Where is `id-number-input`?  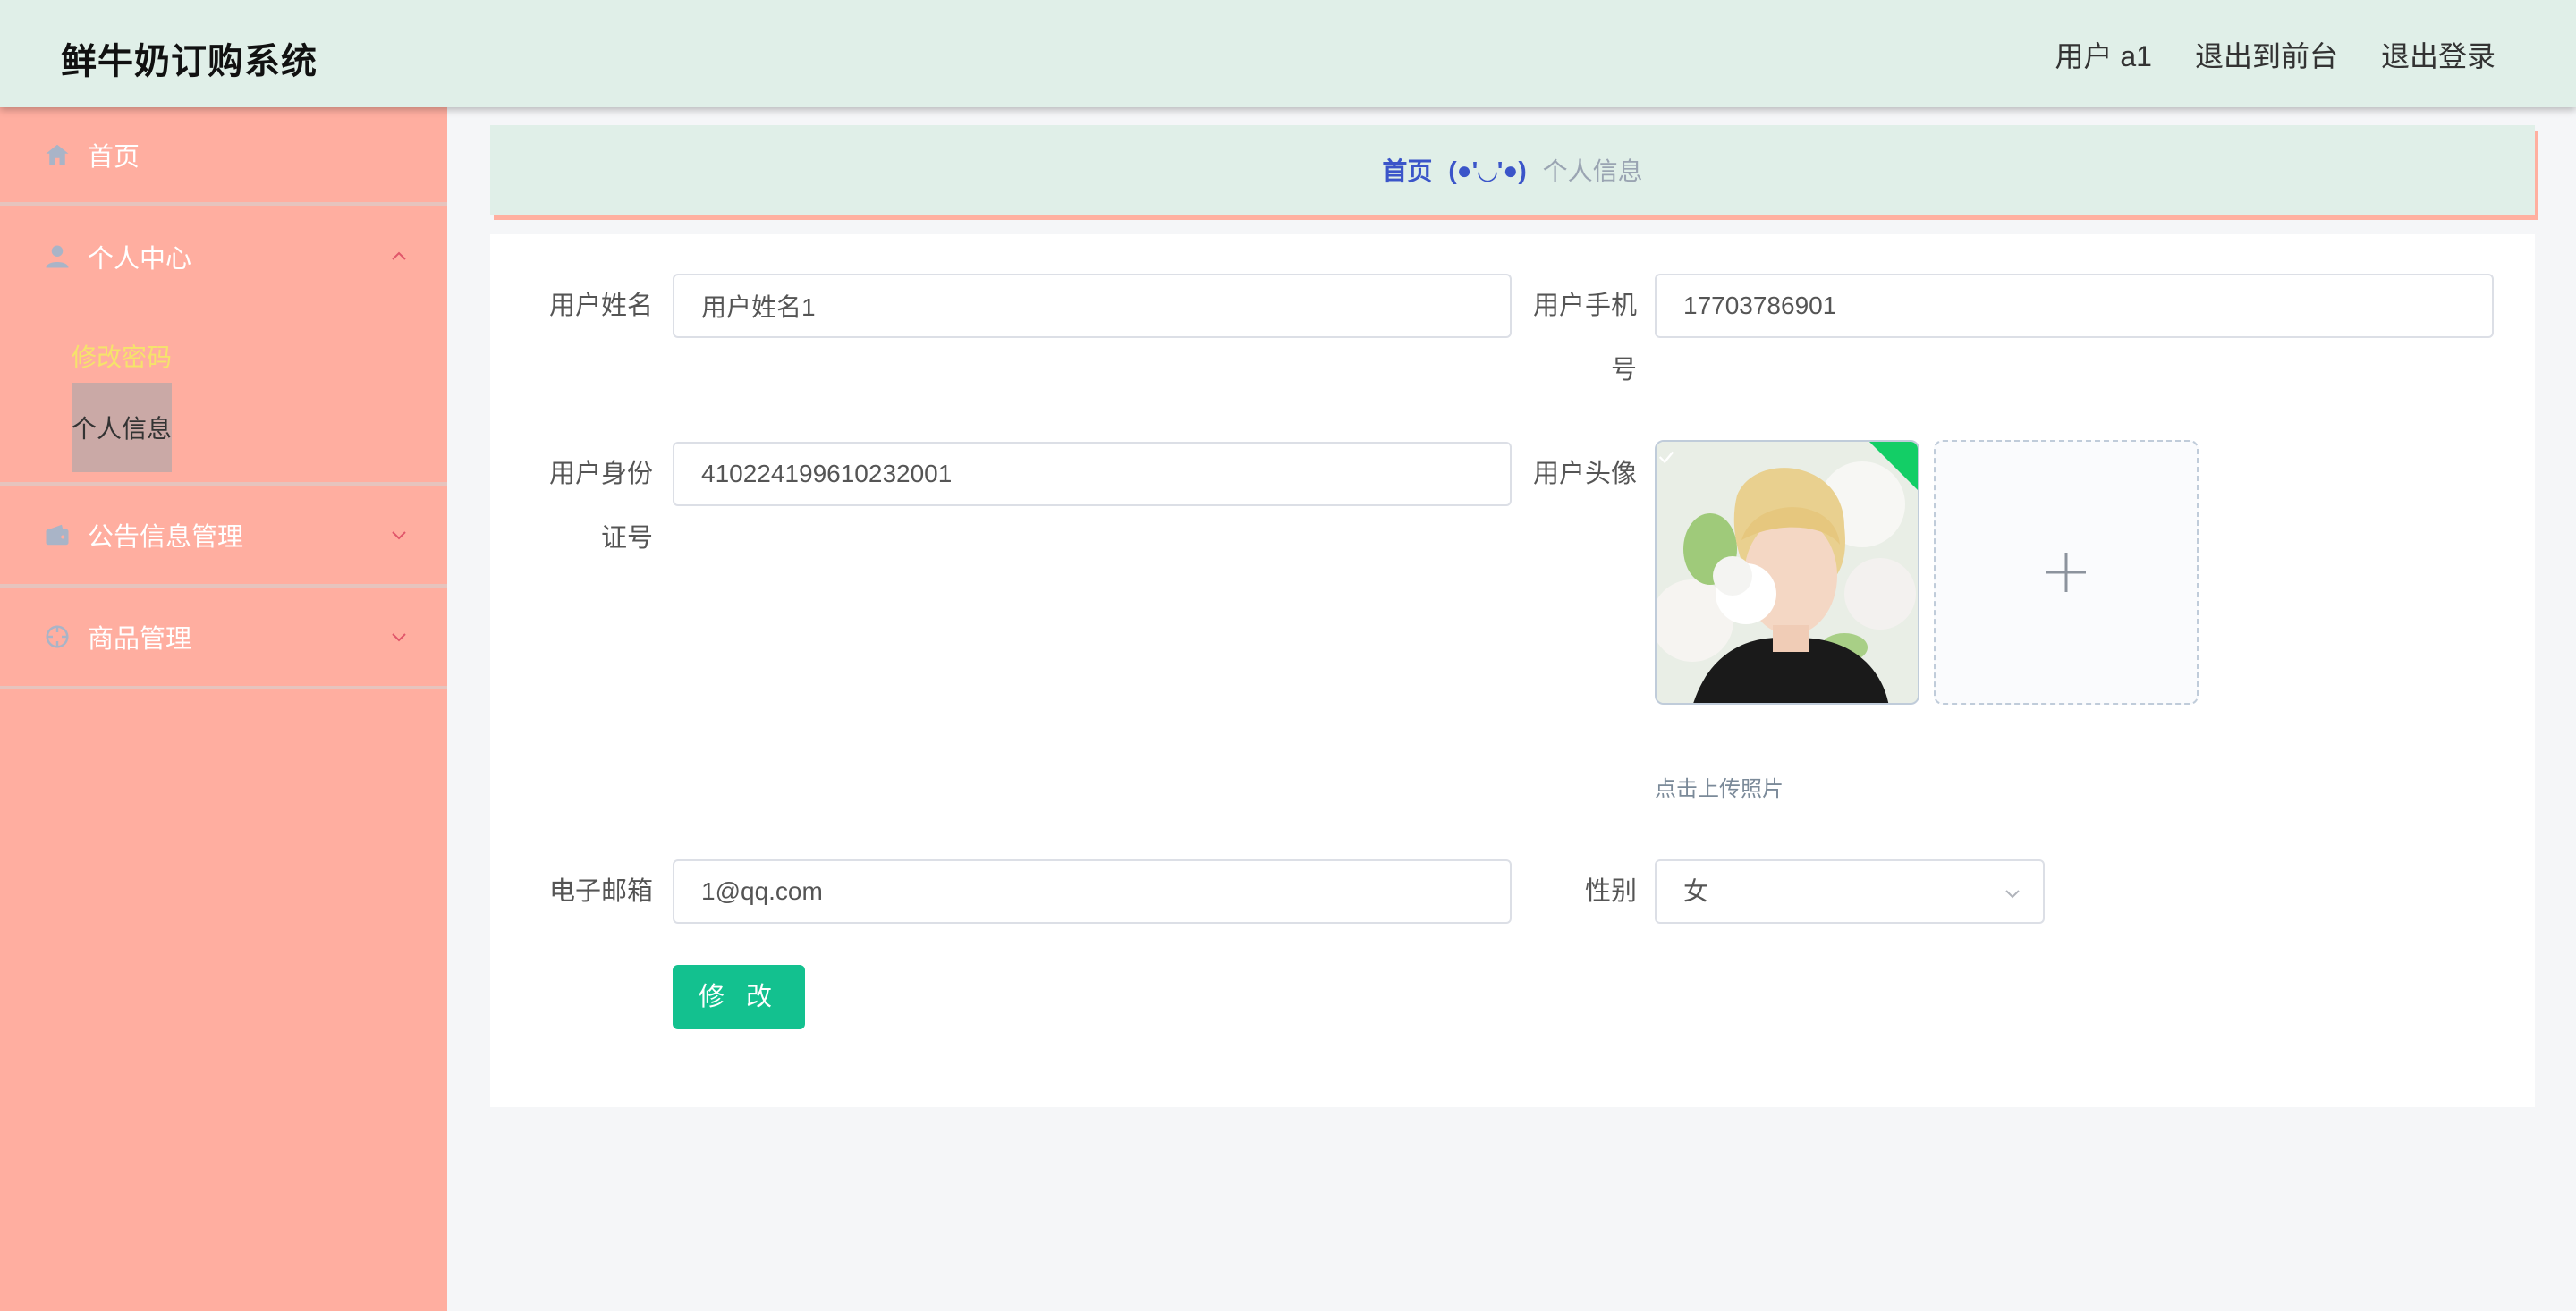 id-number-input is located at coordinates (1092, 474).